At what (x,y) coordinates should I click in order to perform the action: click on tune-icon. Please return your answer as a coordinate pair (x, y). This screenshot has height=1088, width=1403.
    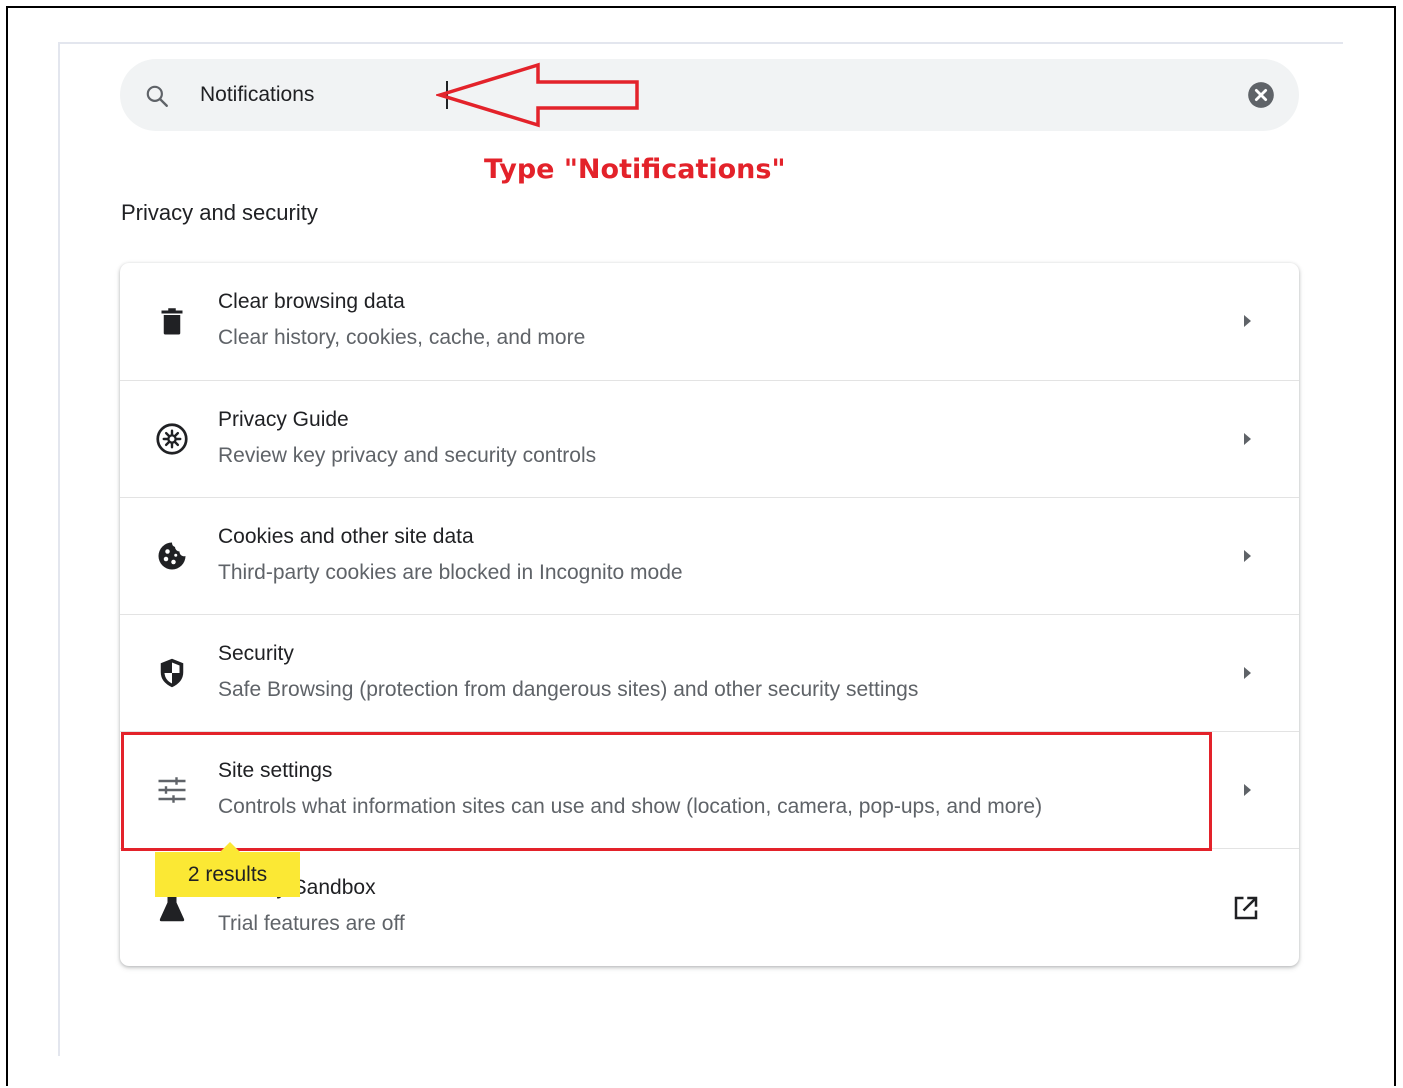
    Looking at the image, I should click on (172, 790).